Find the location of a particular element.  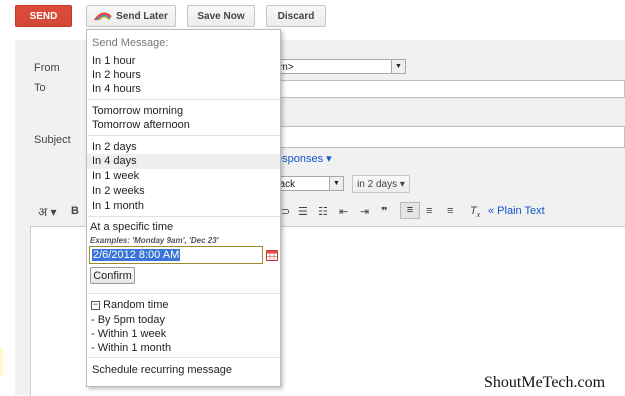

random-time-label: Random time is located at coordinates (136, 305).